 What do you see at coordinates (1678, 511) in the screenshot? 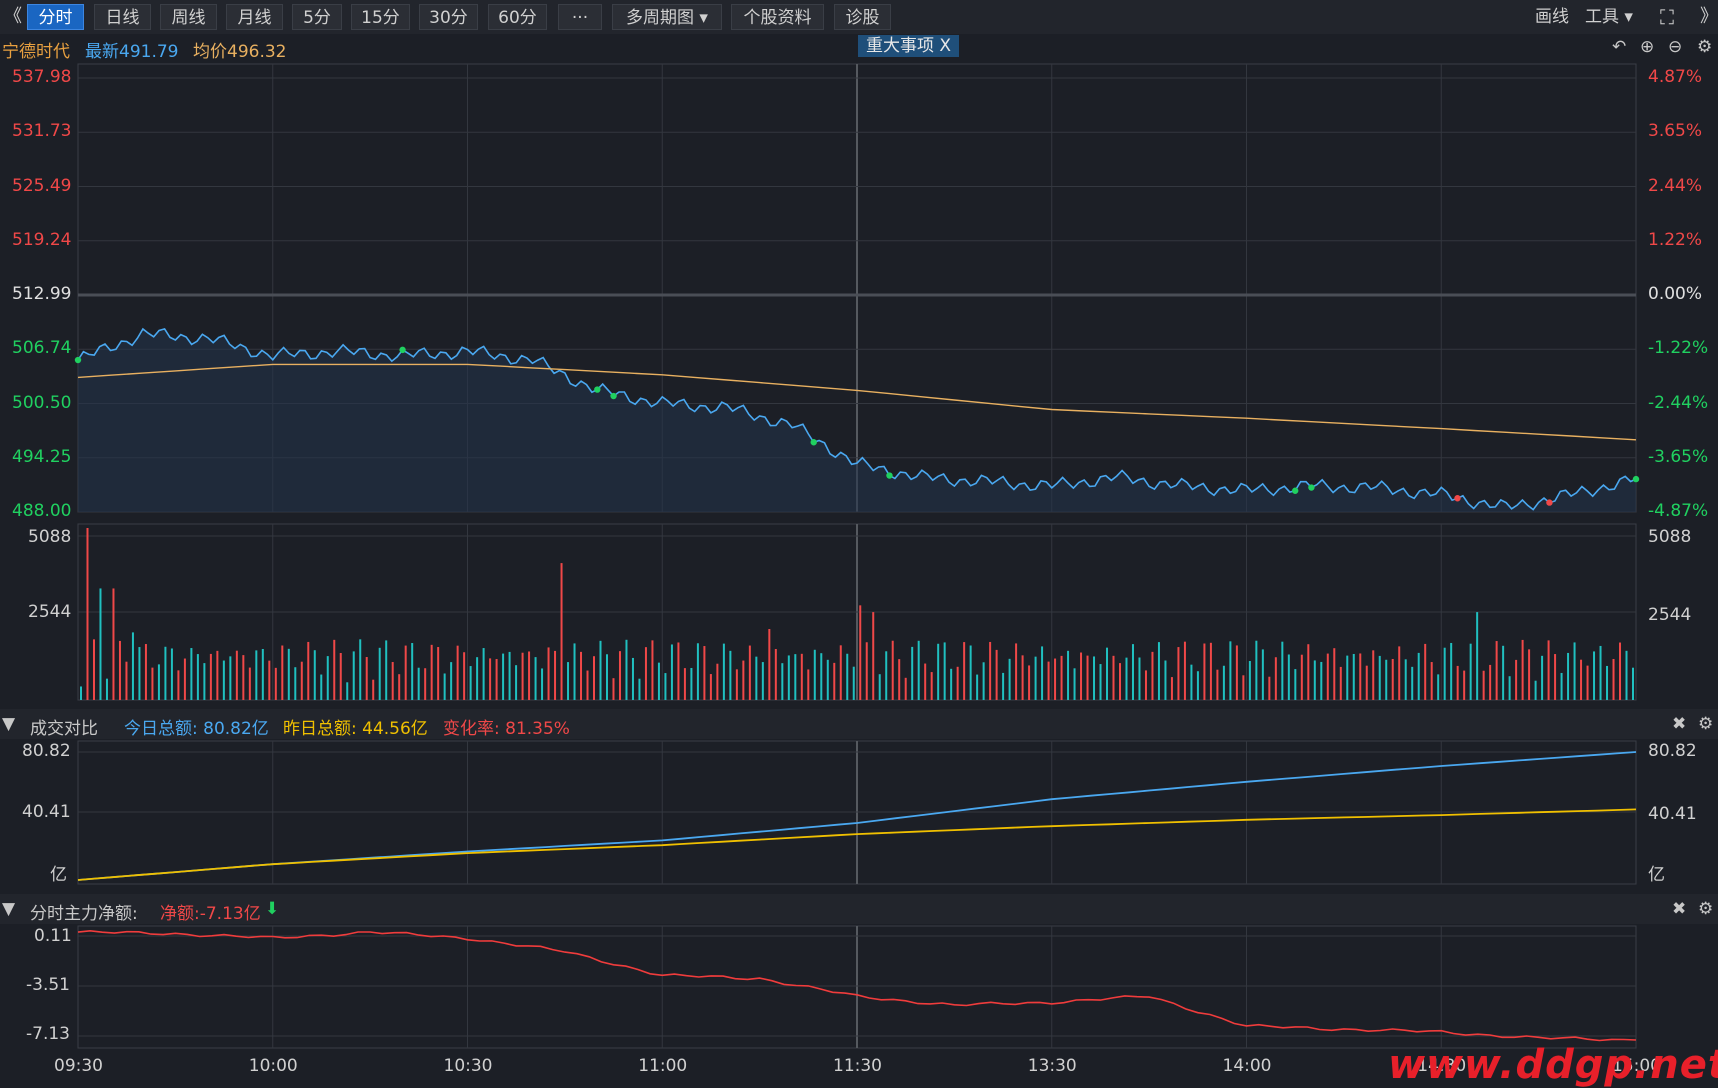
I see `percent-tick-label: -4.87%` at bounding box center [1678, 511].